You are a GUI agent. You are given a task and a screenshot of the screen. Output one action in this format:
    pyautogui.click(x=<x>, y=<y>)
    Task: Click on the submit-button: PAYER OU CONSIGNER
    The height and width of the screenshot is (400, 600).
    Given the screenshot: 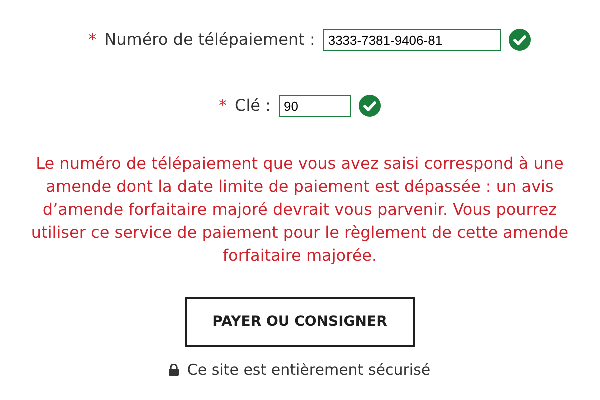 What is the action you would take?
    pyautogui.click(x=300, y=322)
    